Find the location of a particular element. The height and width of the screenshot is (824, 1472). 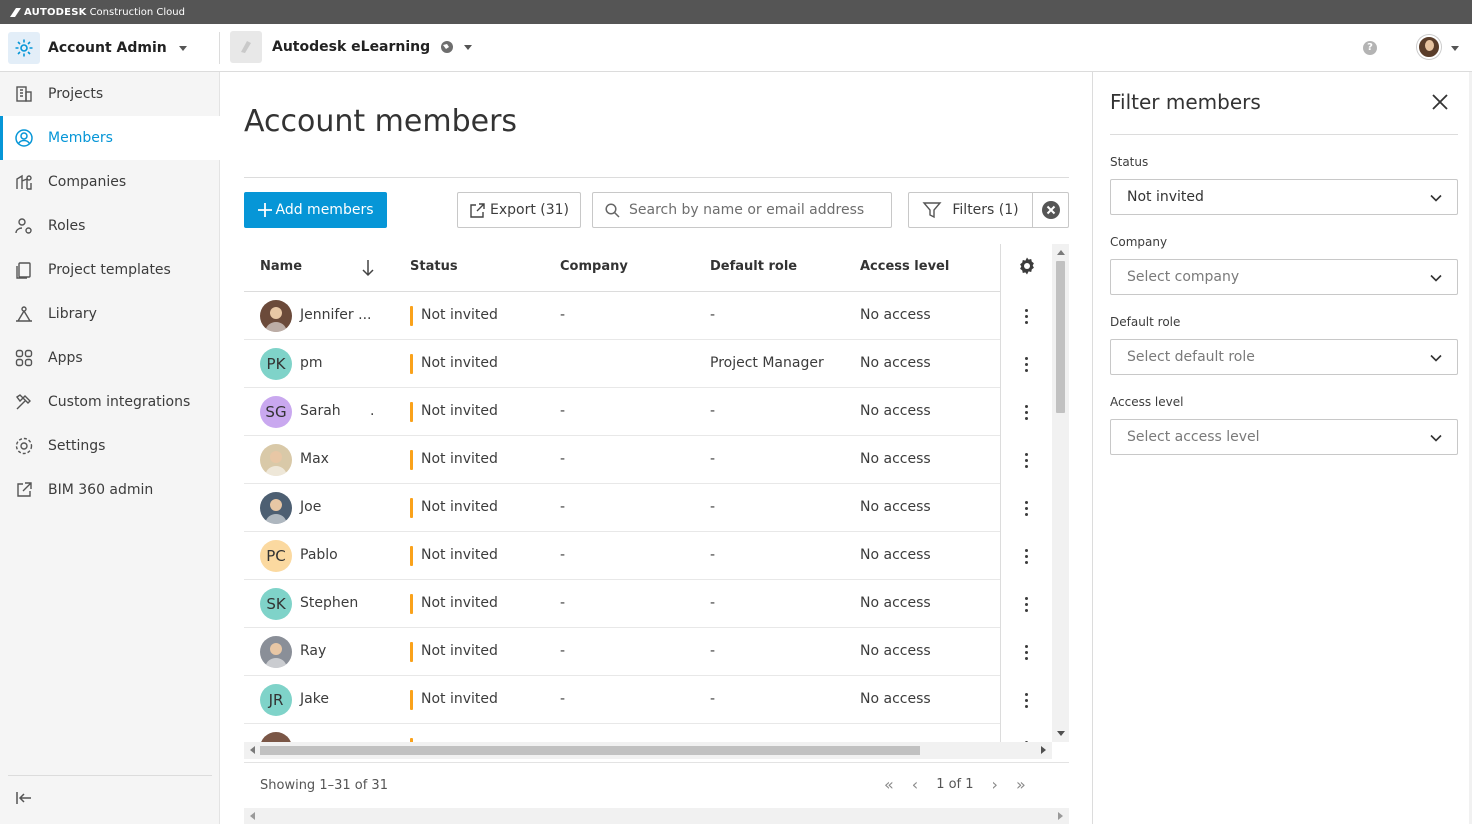

column-settings-gear-icon is located at coordinates (1027, 266).